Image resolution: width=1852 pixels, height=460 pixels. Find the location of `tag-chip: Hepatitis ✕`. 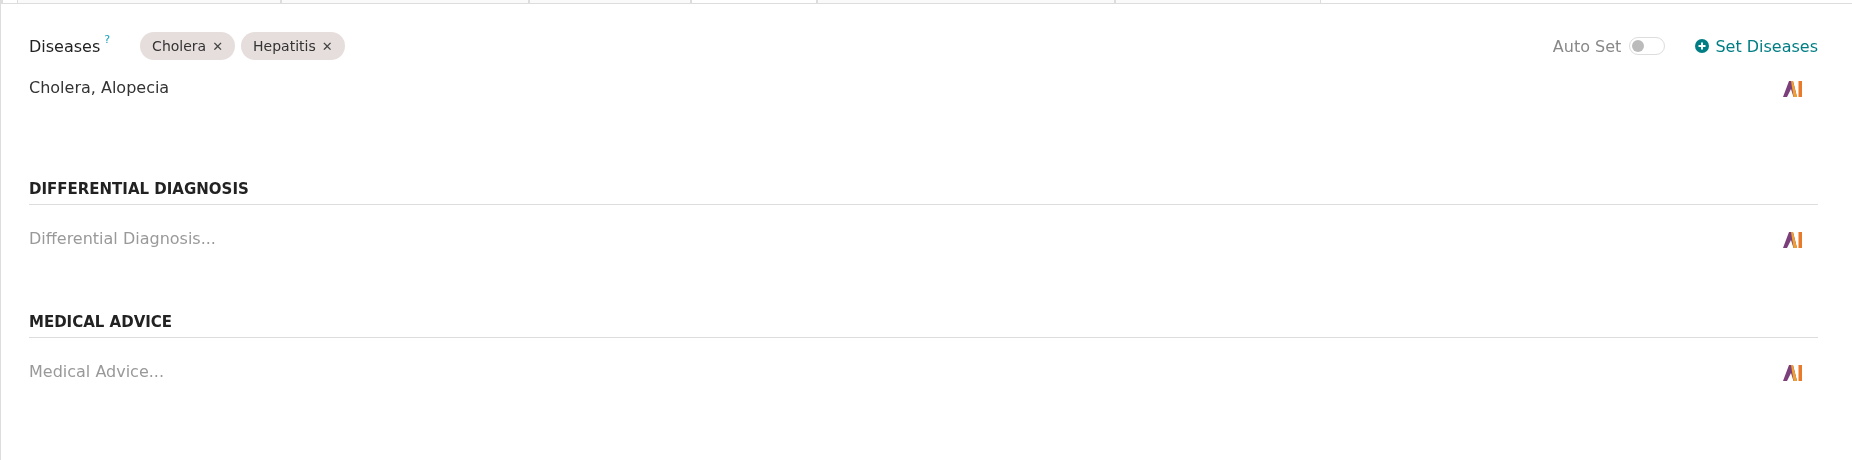

tag-chip: Hepatitis ✕ is located at coordinates (293, 46).